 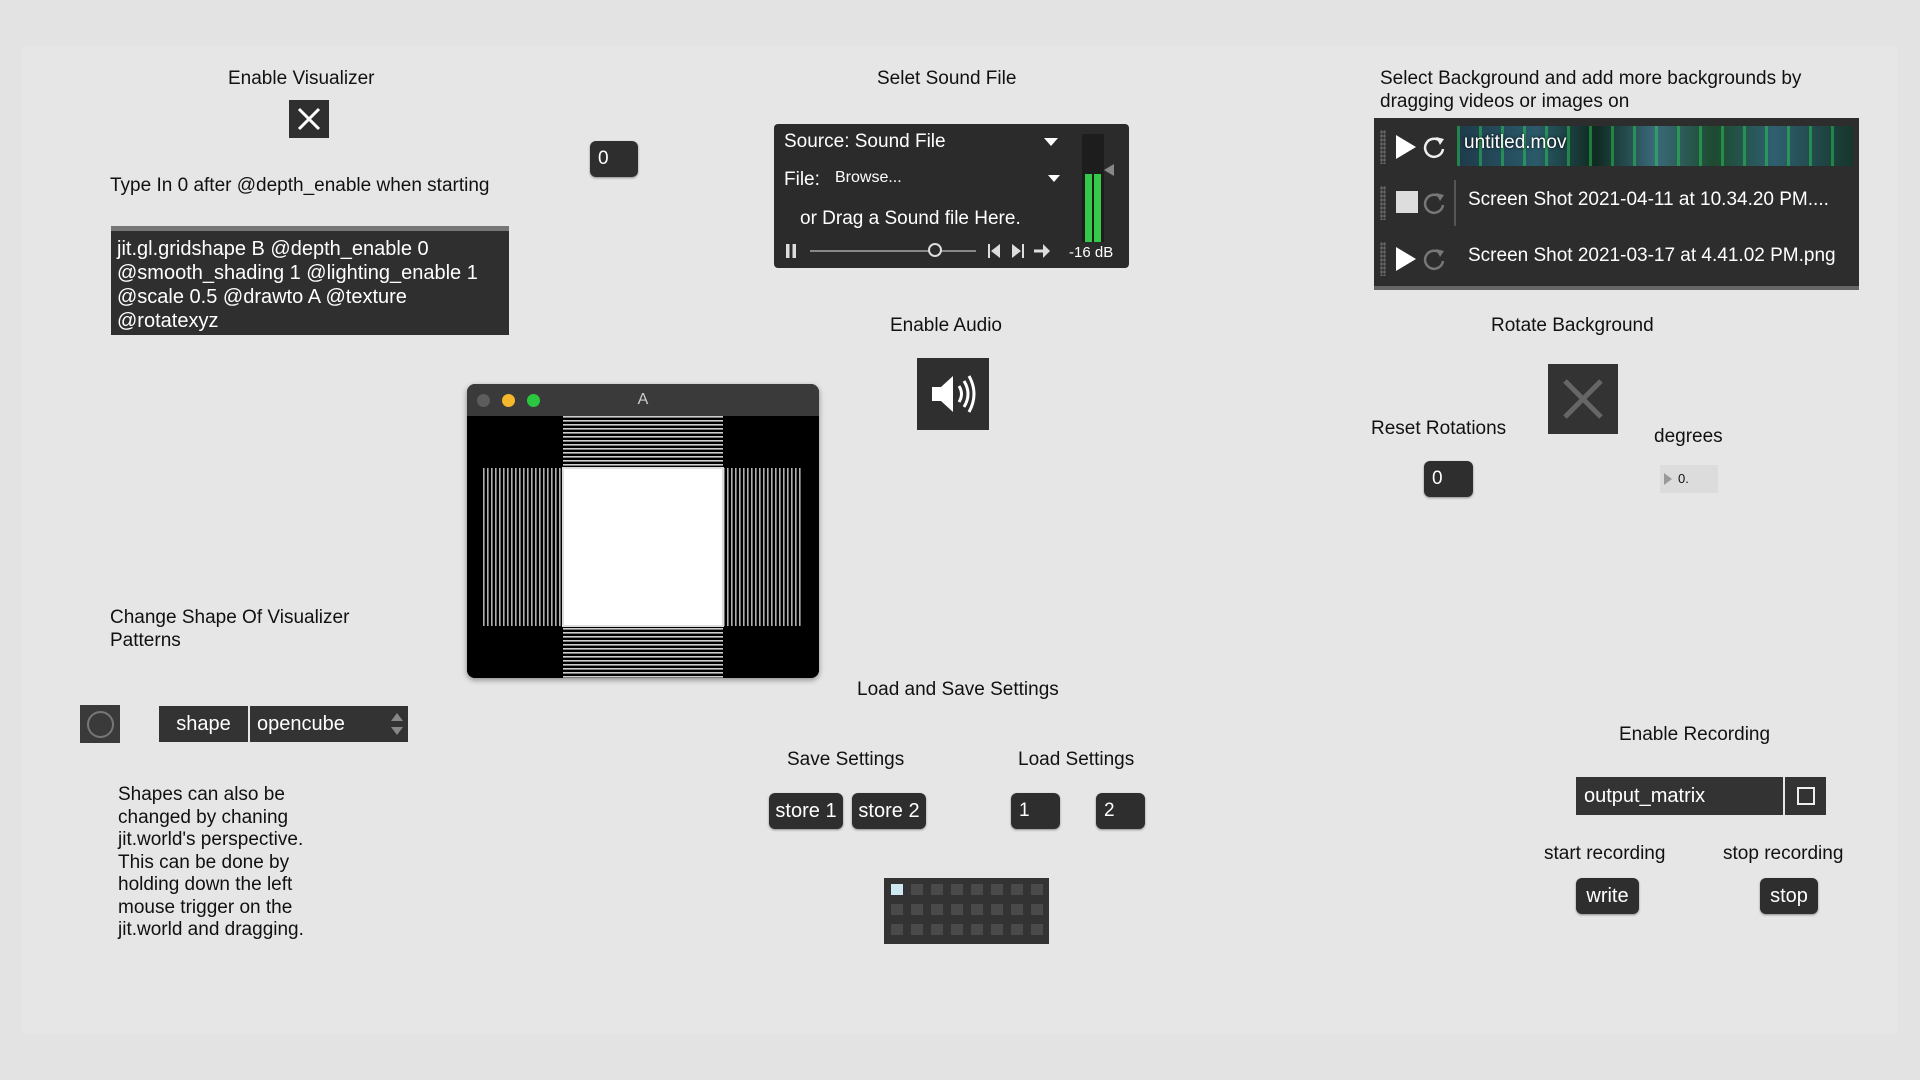 I want to click on bang-circle-icon, so click(x=100, y=724).